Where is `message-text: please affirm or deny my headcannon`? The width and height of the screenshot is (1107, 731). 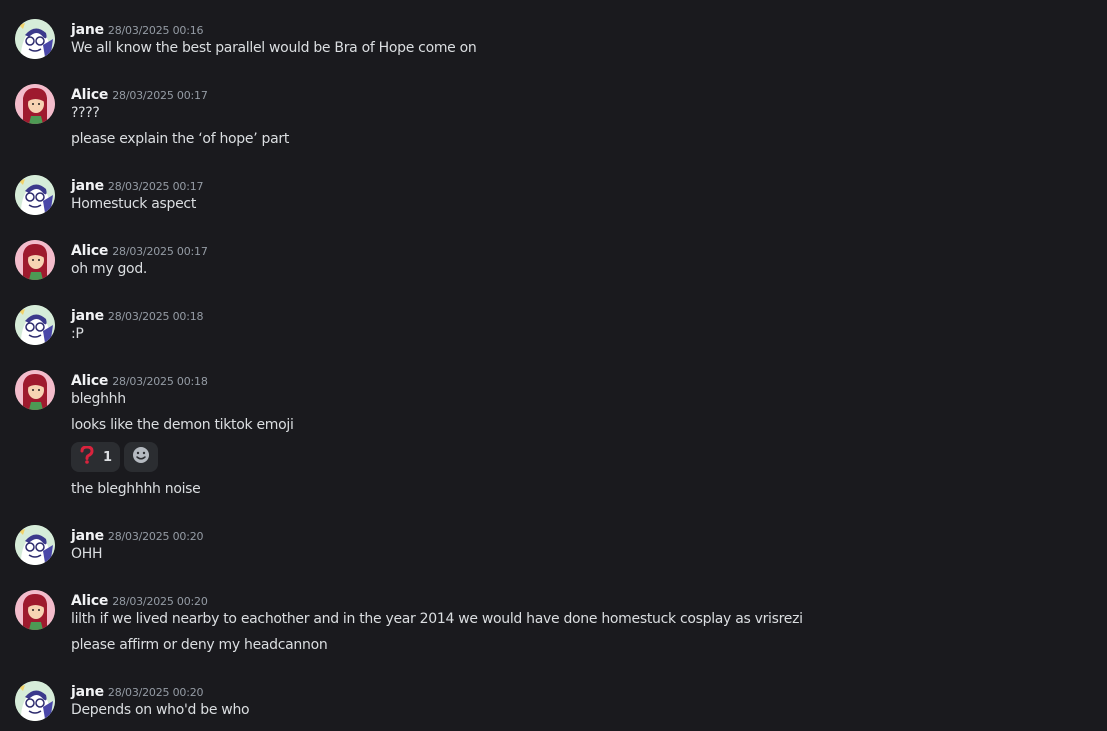
message-text: please affirm or deny my headcannon is located at coordinates (199, 645).